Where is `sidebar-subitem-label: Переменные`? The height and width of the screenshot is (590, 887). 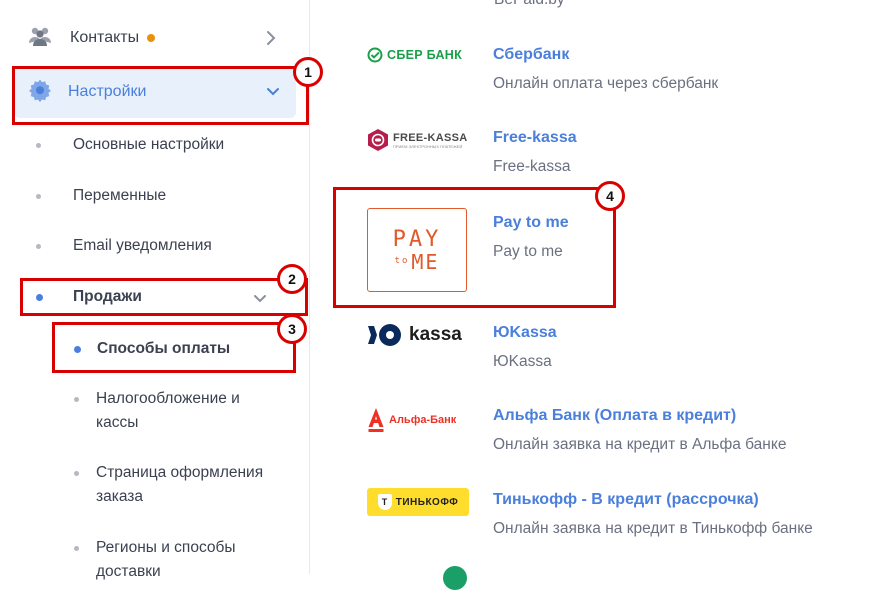 sidebar-subitem-label: Переменные is located at coordinates (120, 195).